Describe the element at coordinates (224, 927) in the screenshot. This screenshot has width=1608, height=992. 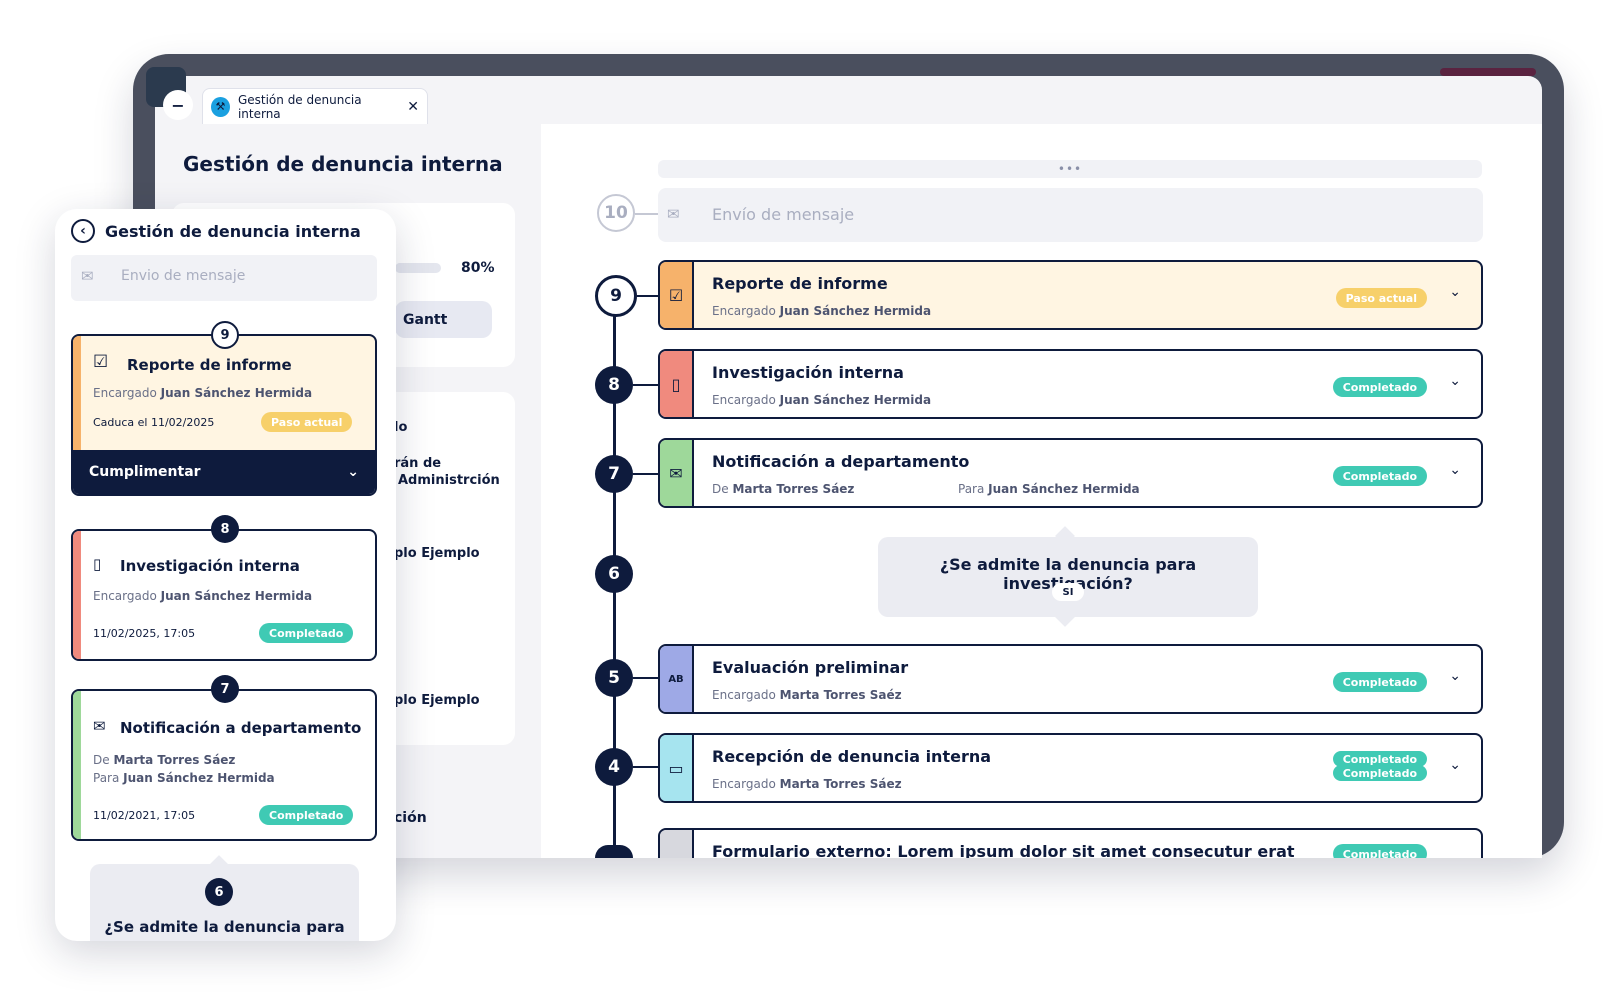
I see `mobile-decision-question: ¿Se admite la denuncia para` at that location.